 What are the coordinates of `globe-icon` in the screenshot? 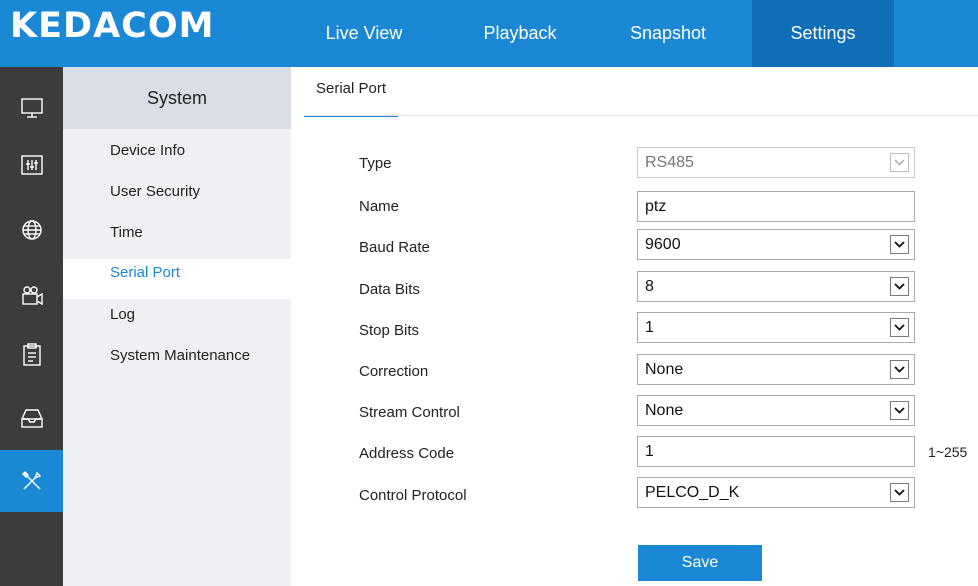 It's located at (31, 230).